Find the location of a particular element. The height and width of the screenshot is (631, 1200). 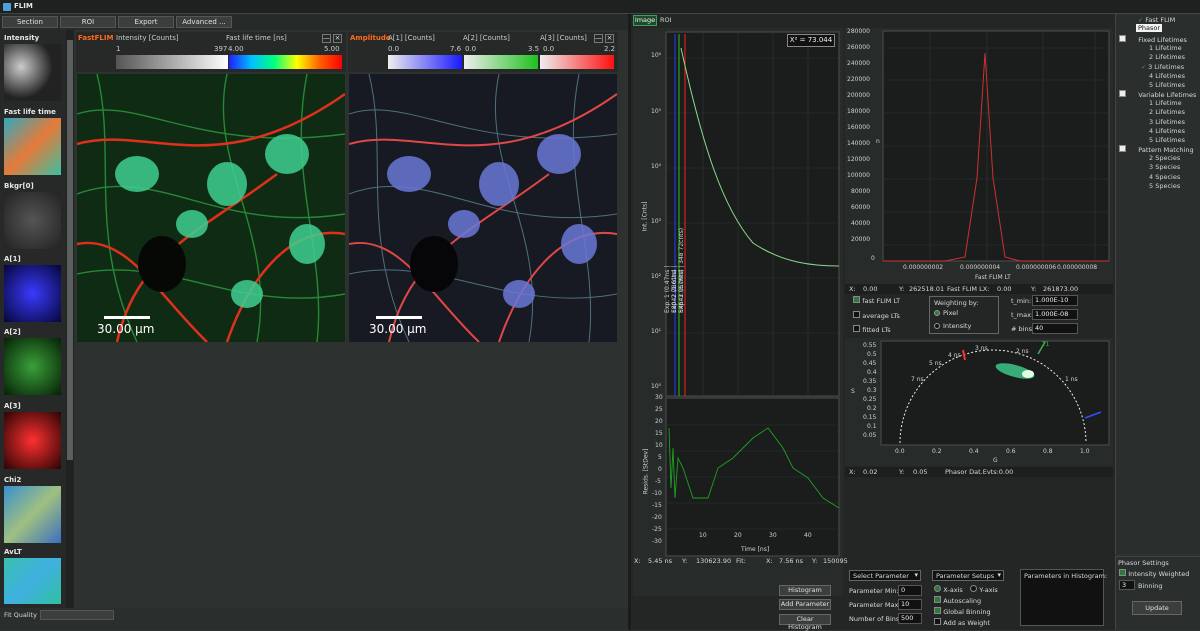

fixed-item-1: 1 Lifetime is located at coordinates (1167, 48).